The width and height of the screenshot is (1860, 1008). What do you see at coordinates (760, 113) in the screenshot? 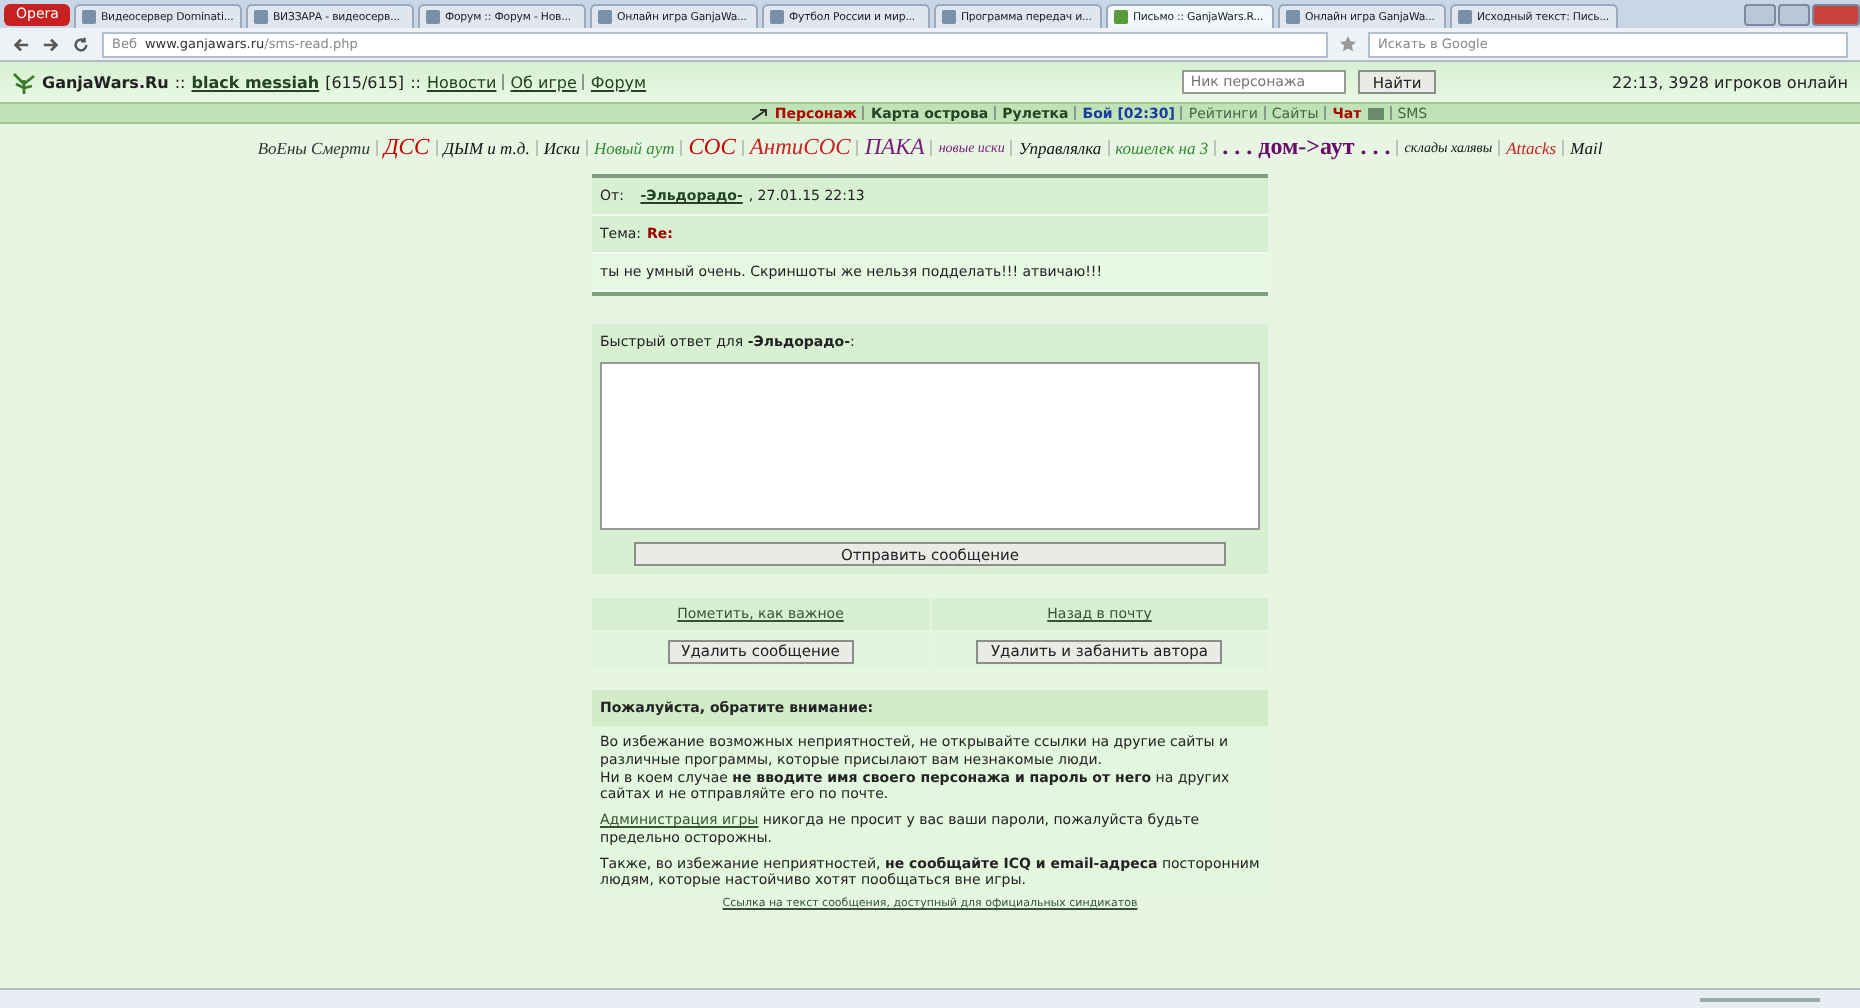
I see `arrow-icon` at bounding box center [760, 113].